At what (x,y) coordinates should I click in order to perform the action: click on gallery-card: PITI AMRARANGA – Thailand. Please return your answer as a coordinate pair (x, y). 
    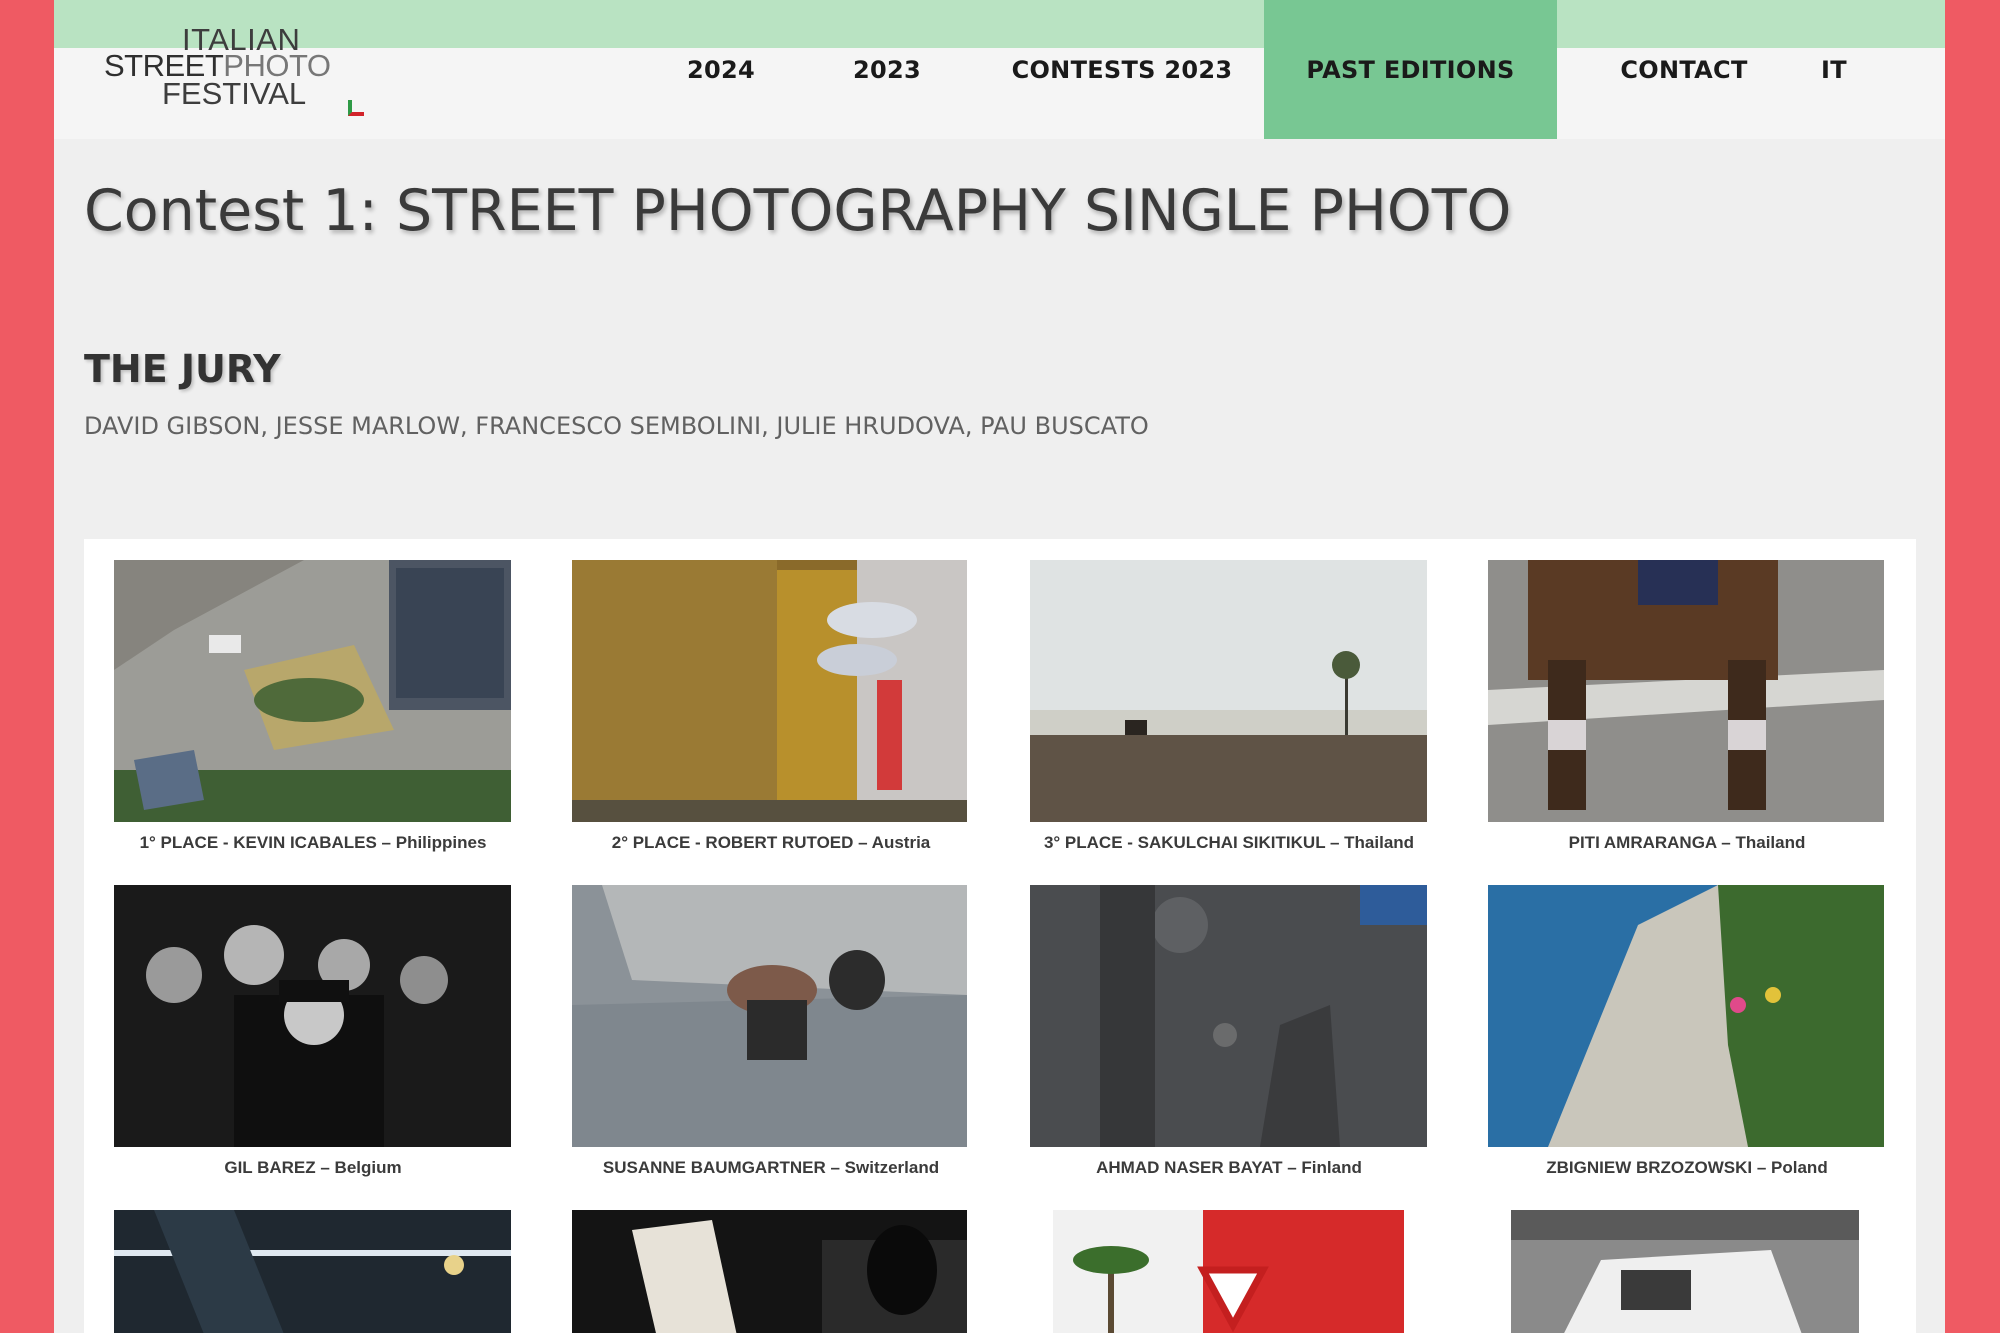
    Looking at the image, I should click on (1687, 701).